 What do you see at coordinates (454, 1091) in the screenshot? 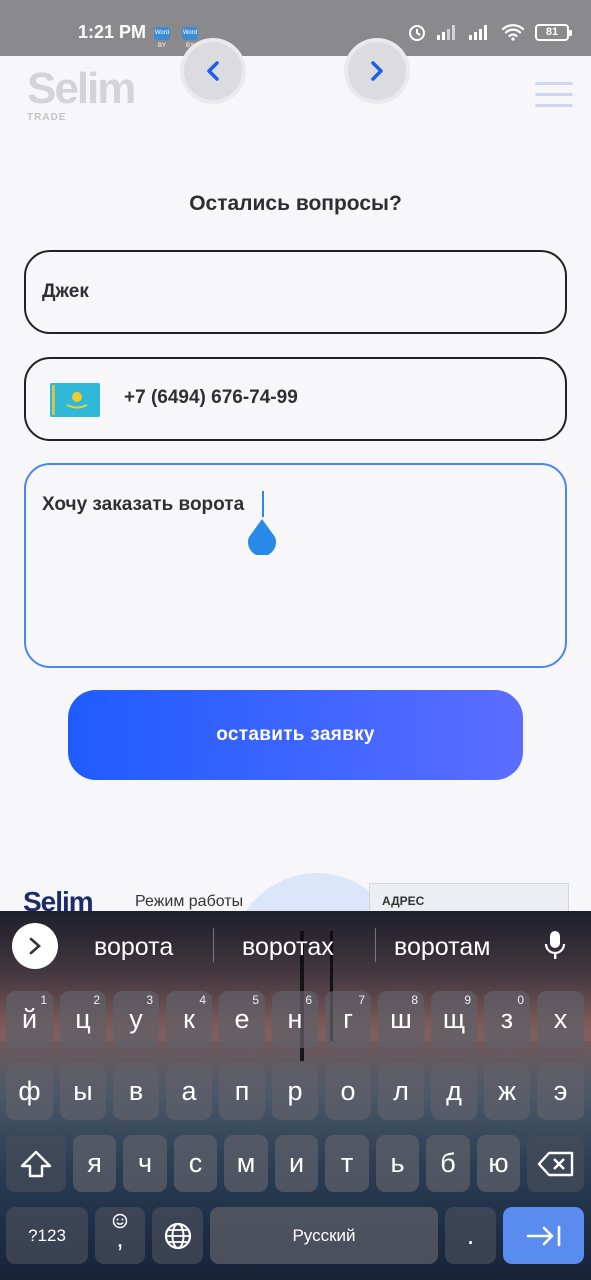
I see `key-д: д` at bounding box center [454, 1091].